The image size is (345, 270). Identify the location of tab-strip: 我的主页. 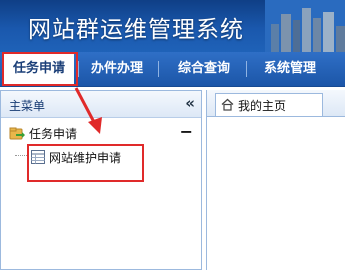
(276, 103).